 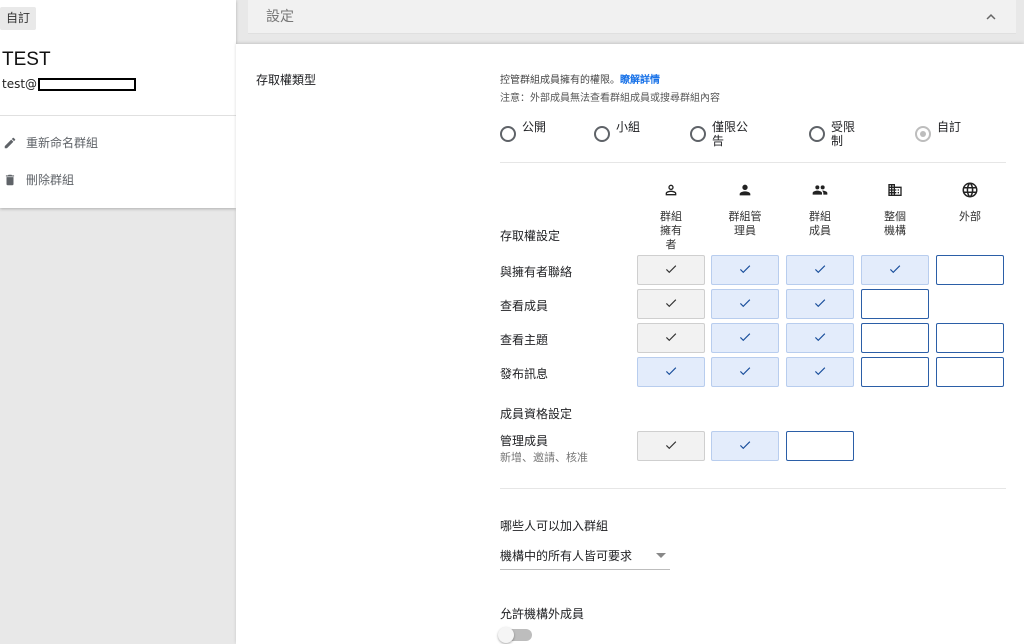 I want to click on join-dropdown: 機構中的所有人皆可要求, so click(x=585, y=555).